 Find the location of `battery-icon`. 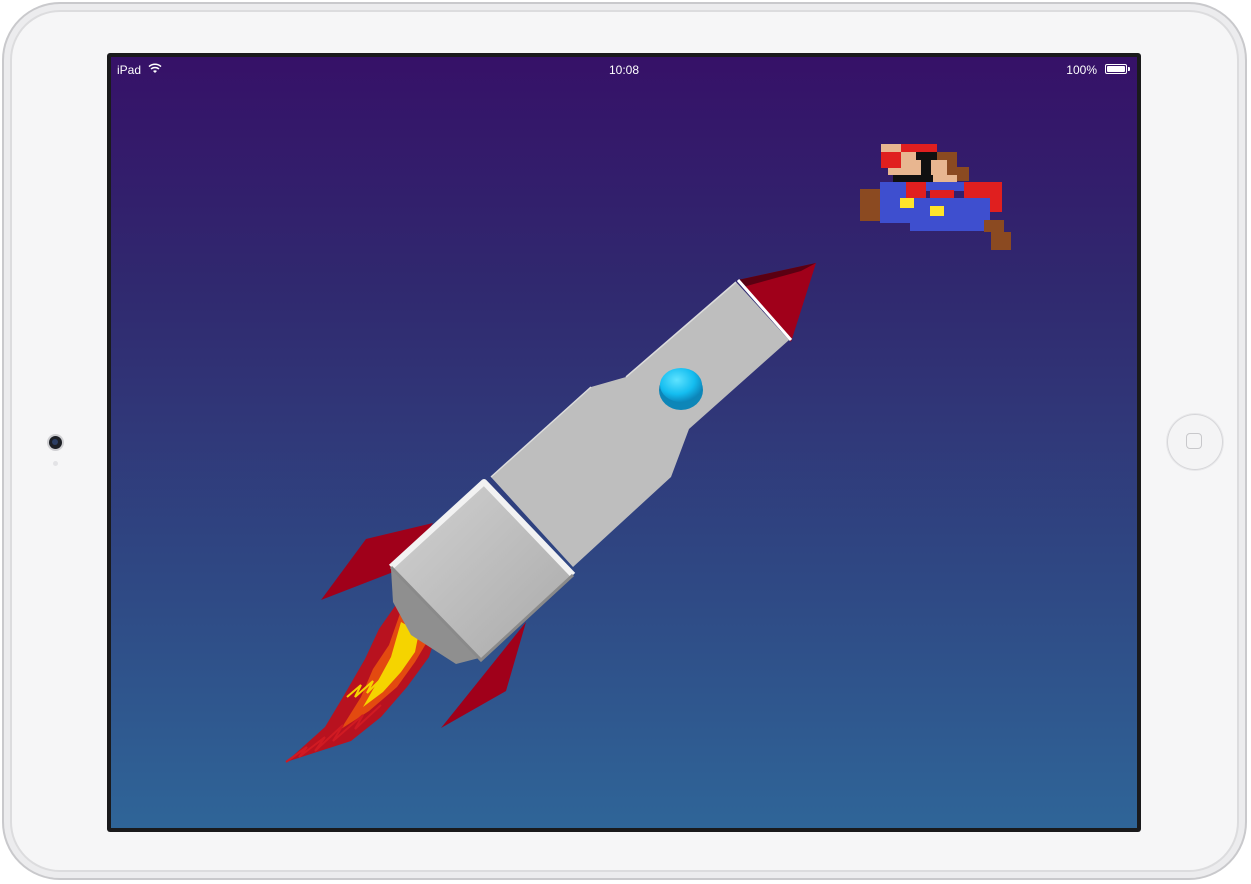

battery-icon is located at coordinates (1117, 69).